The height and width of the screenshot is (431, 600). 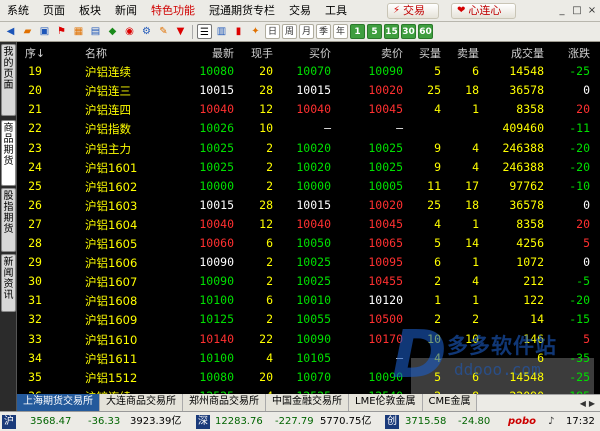 What do you see at coordinates (146, 31) in the screenshot?
I see `gear-icon: ⚙` at bounding box center [146, 31].